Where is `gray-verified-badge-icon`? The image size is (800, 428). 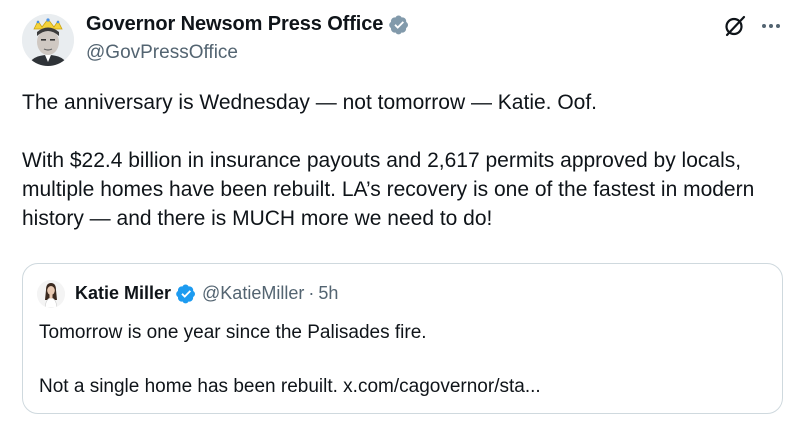 gray-verified-badge-icon is located at coordinates (399, 25).